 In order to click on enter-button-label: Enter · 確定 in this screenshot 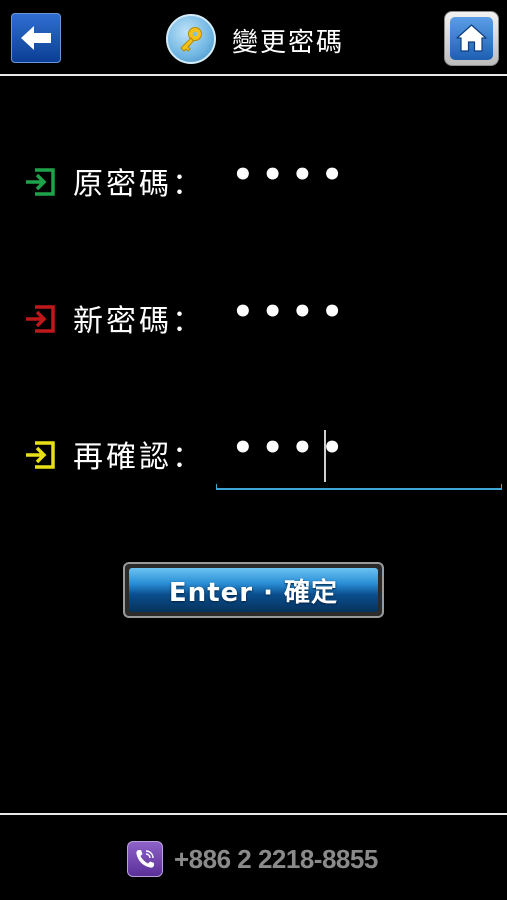, I will do `click(253, 592)`.